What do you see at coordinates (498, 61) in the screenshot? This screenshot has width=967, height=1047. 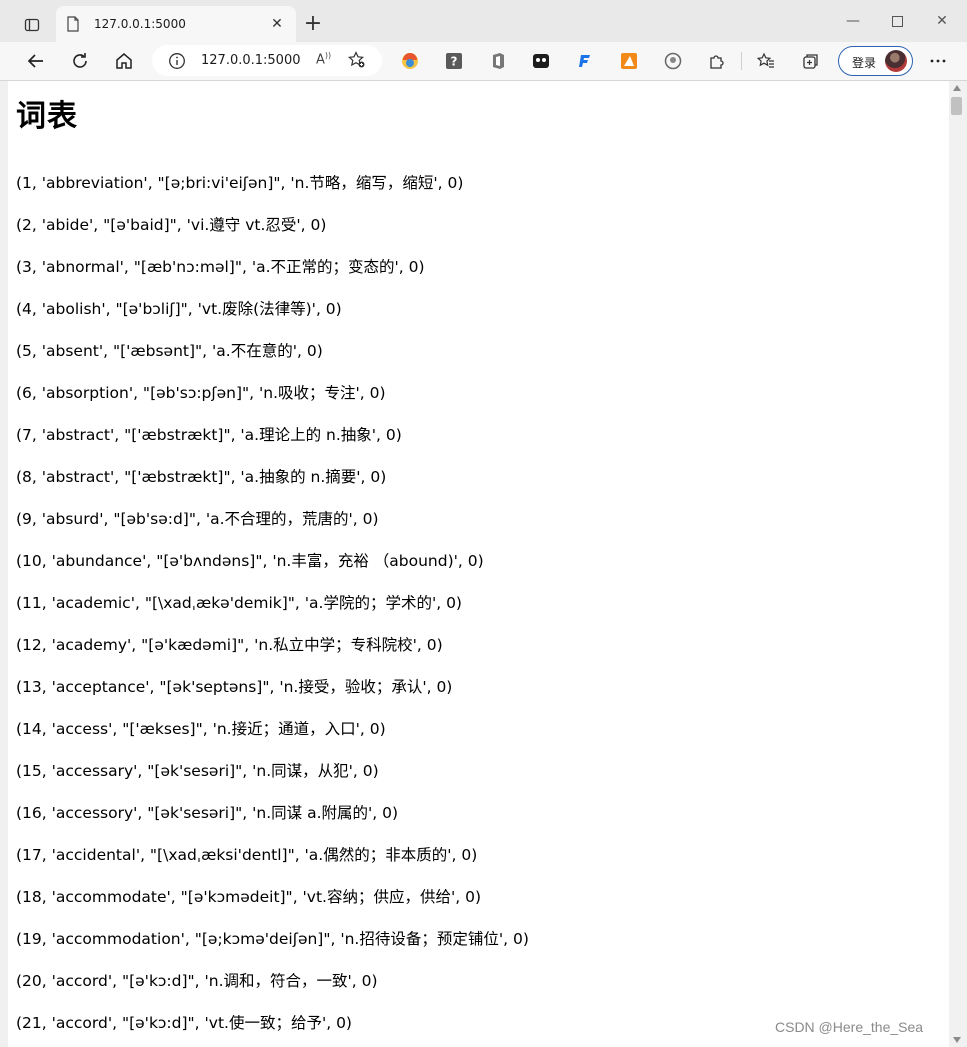 I see `office-icon` at bounding box center [498, 61].